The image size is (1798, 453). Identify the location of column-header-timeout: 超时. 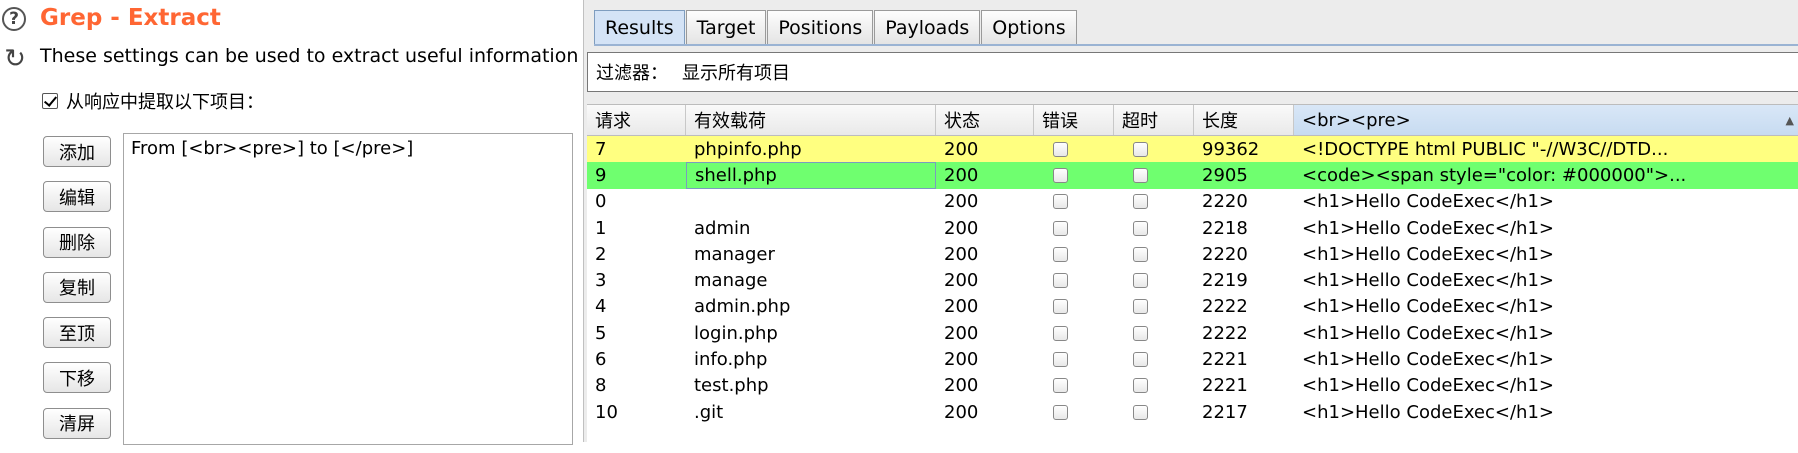
(1154, 120).